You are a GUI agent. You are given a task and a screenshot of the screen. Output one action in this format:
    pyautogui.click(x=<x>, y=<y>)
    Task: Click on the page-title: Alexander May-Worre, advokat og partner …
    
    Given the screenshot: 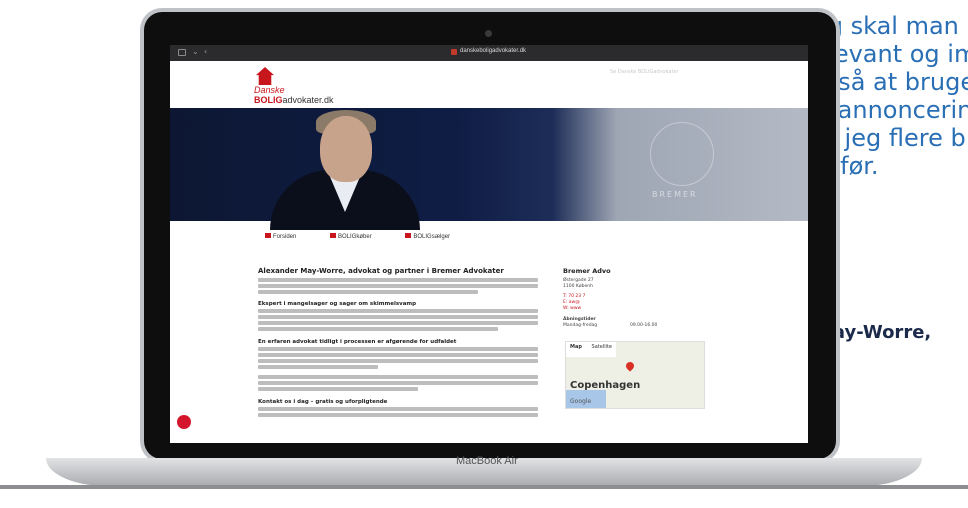 What is the action you would take?
    pyautogui.click(x=381, y=271)
    